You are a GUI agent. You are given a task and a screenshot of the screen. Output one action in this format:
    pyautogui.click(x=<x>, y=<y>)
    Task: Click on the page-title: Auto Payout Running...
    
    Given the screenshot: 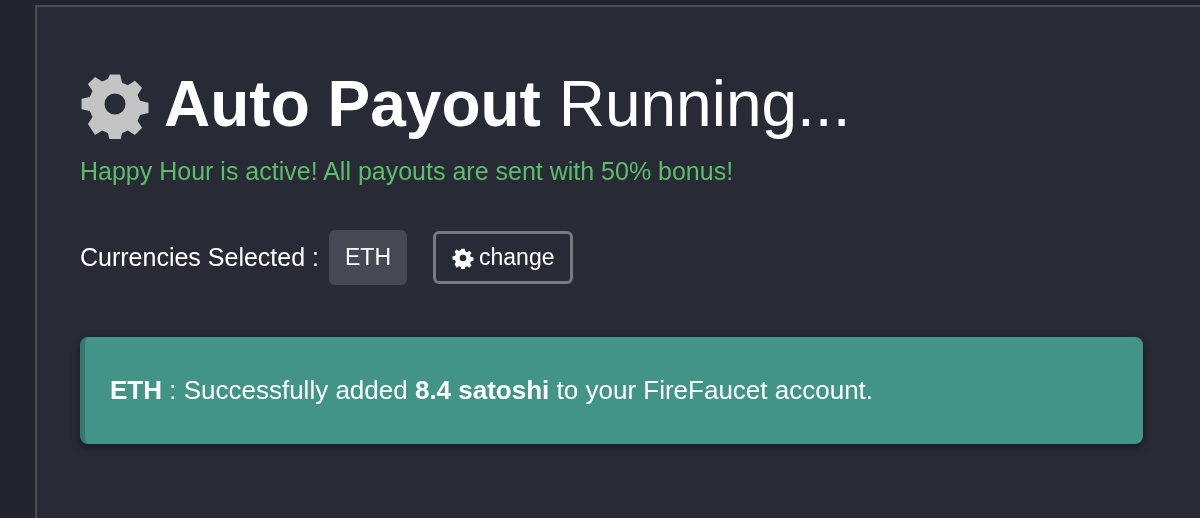 What is the action you would take?
    pyautogui.click(x=507, y=104)
    